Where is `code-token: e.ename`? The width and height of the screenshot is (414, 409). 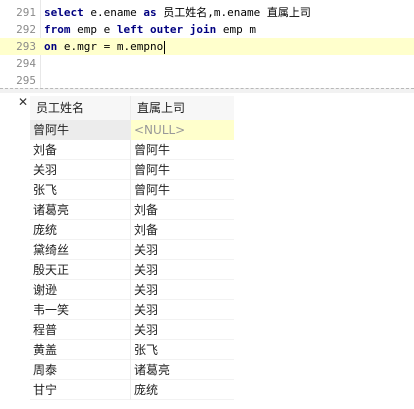
code-token: e.ename is located at coordinates (113, 12).